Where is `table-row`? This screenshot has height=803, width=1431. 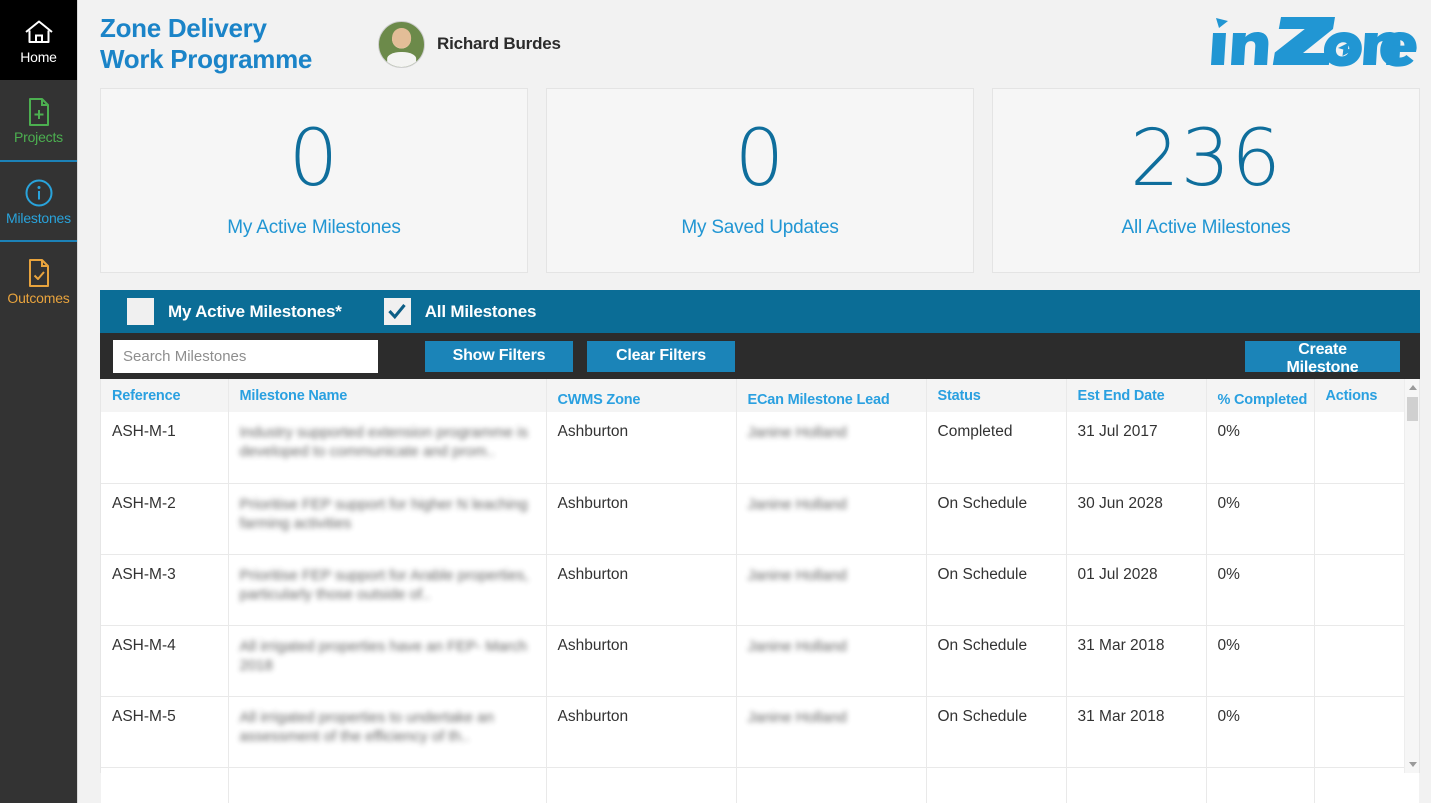 table-row is located at coordinates (760, 784).